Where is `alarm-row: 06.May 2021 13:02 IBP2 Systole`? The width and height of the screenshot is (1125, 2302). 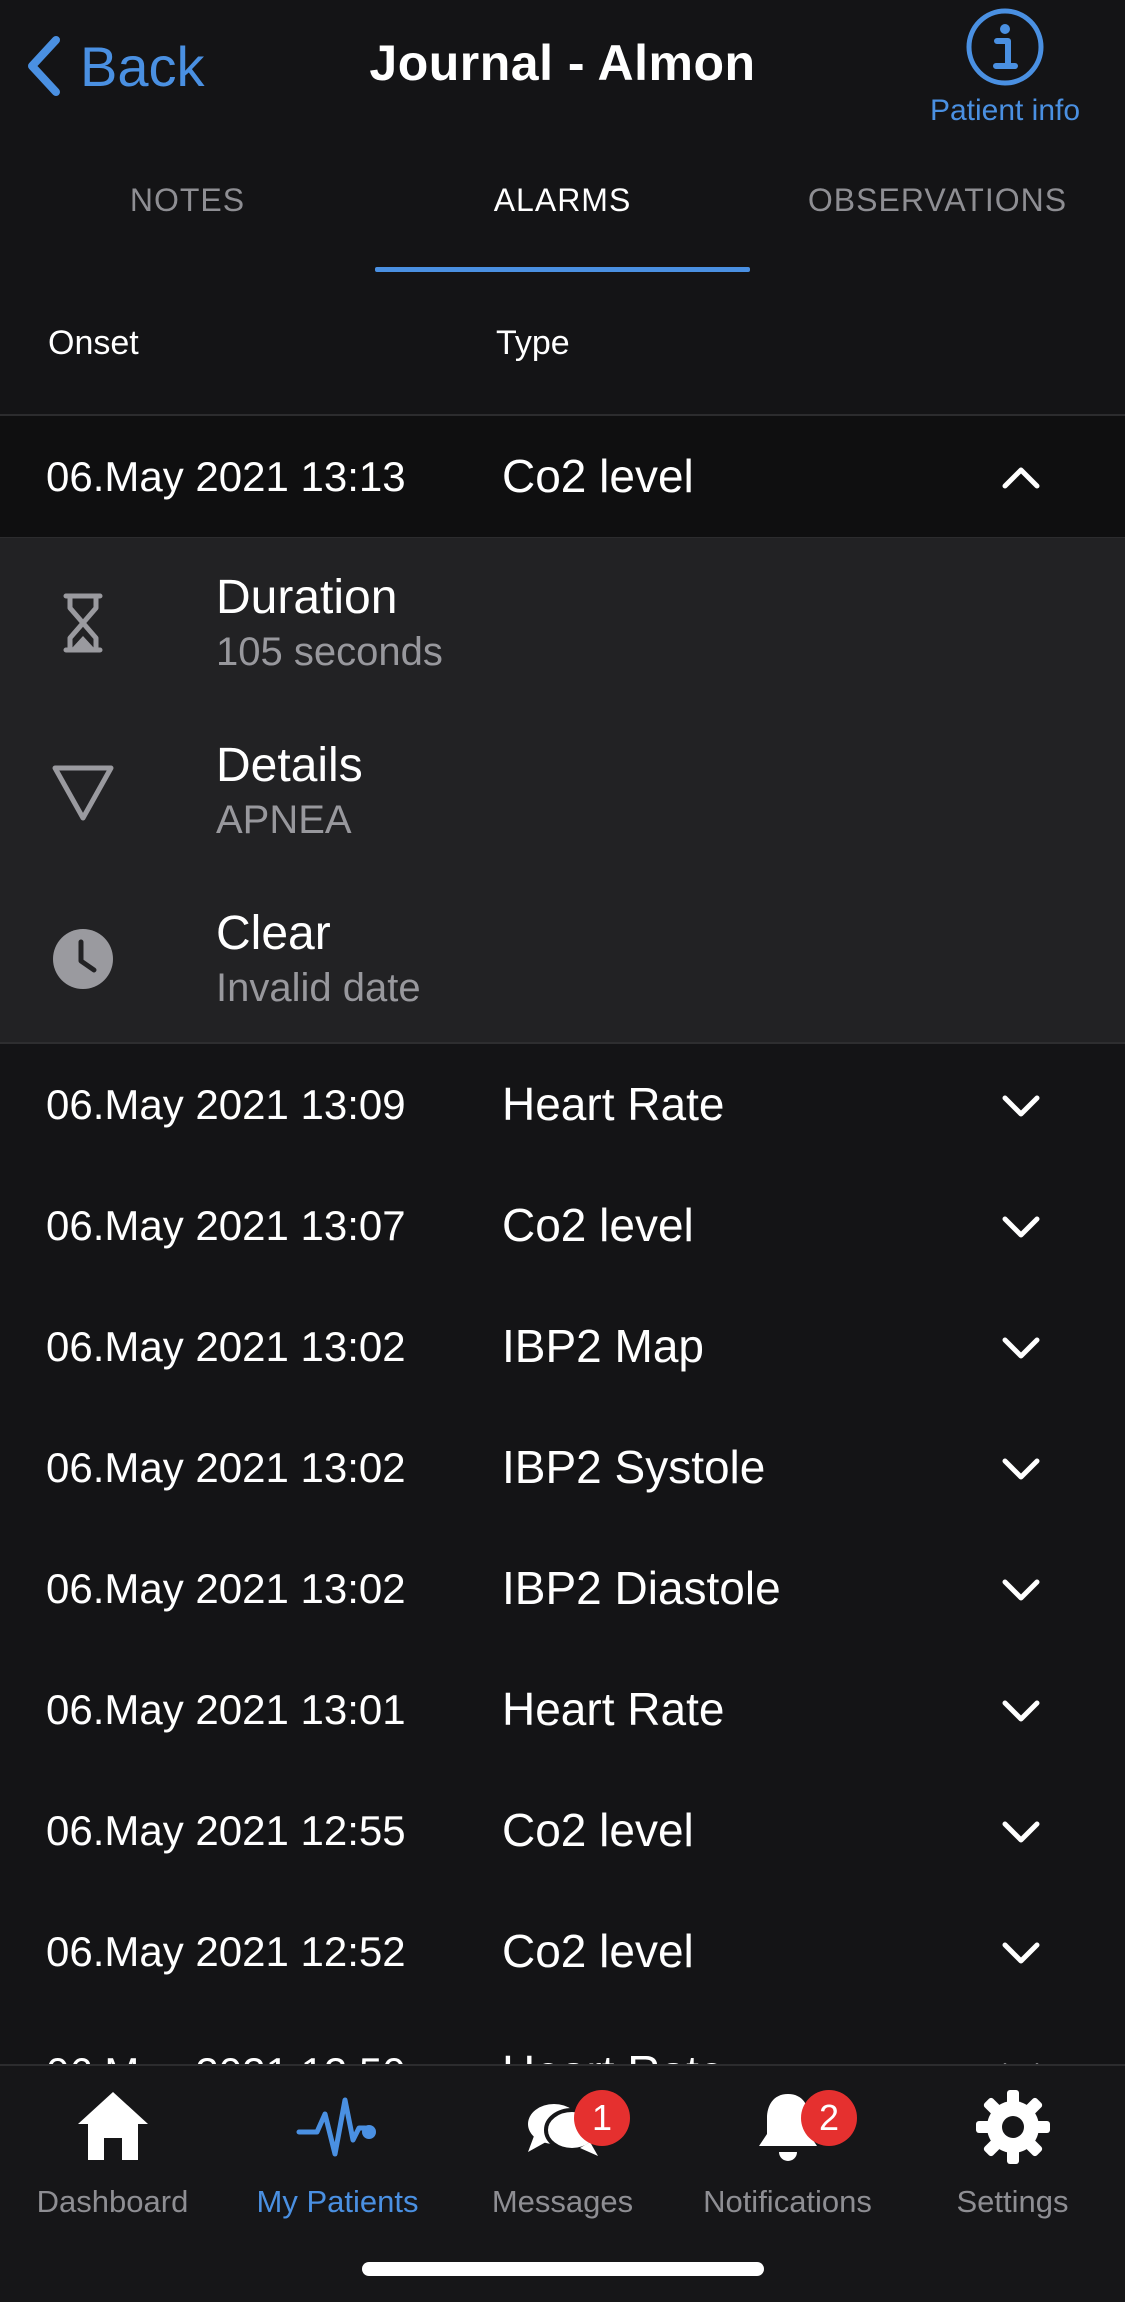
alarm-row: 06.May 2021 13:02 IBP2 Systole is located at coordinates (562, 1468).